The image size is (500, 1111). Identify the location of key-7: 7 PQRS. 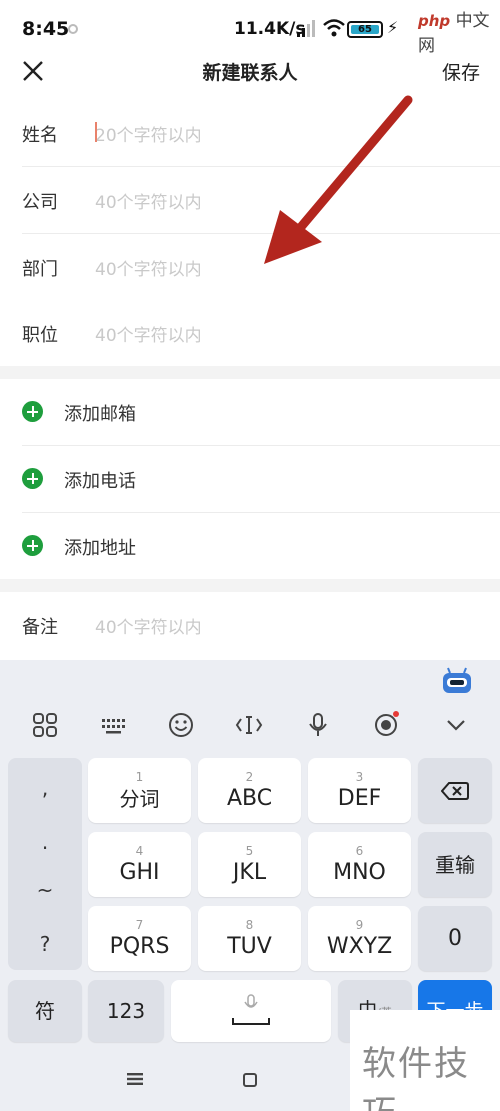
(139, 938).